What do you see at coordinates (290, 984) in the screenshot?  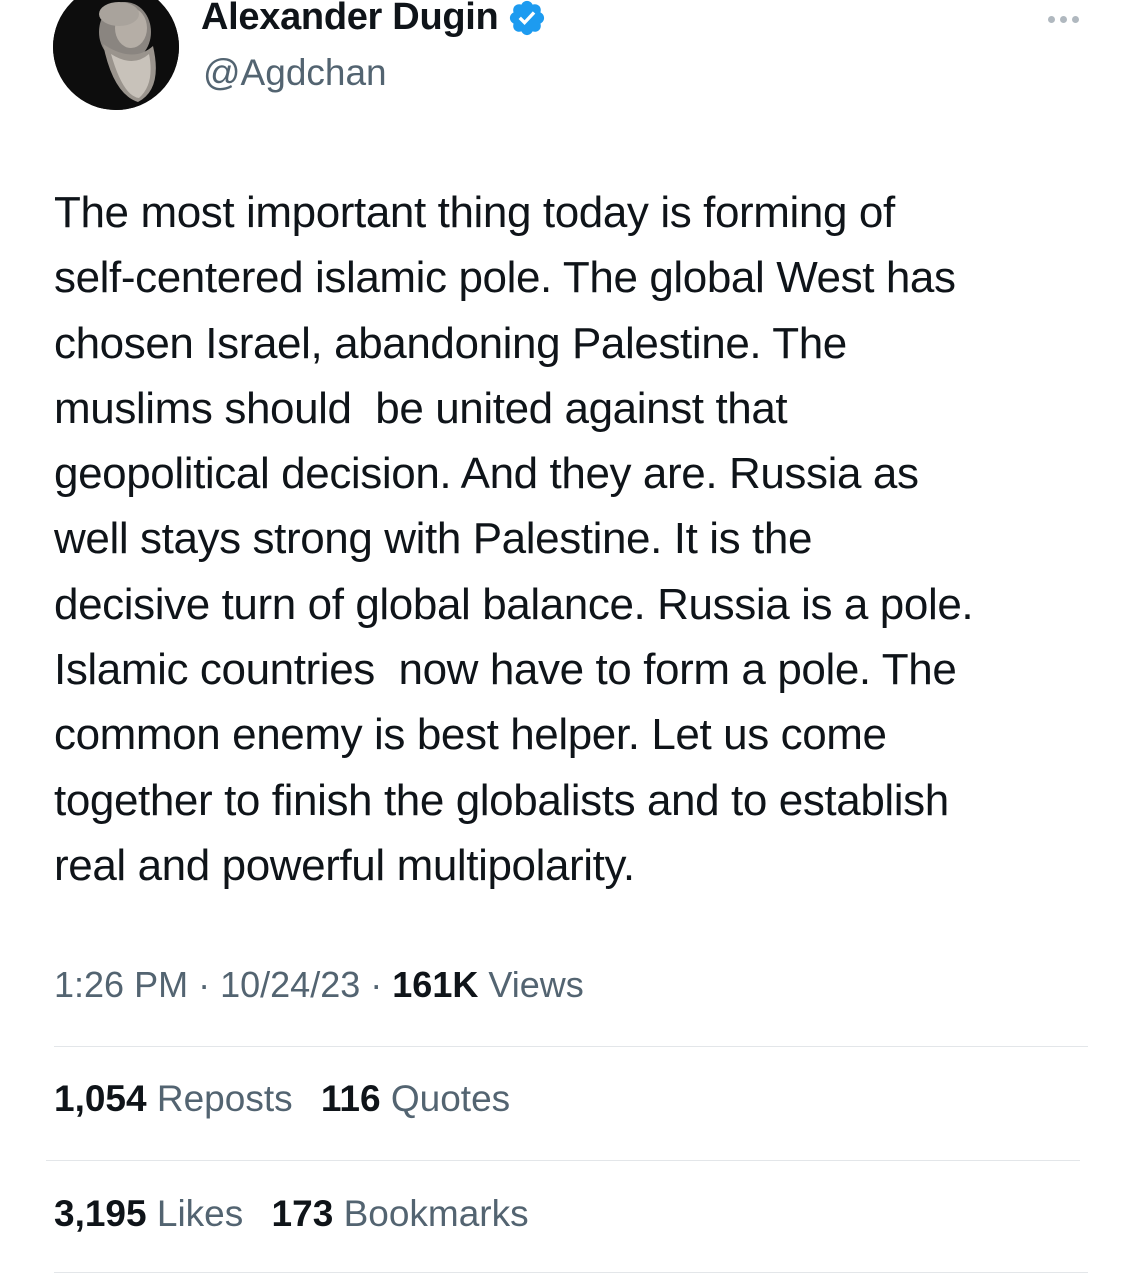 I see `tweet-date: 10/24/23` at bounding box center [290, 984].